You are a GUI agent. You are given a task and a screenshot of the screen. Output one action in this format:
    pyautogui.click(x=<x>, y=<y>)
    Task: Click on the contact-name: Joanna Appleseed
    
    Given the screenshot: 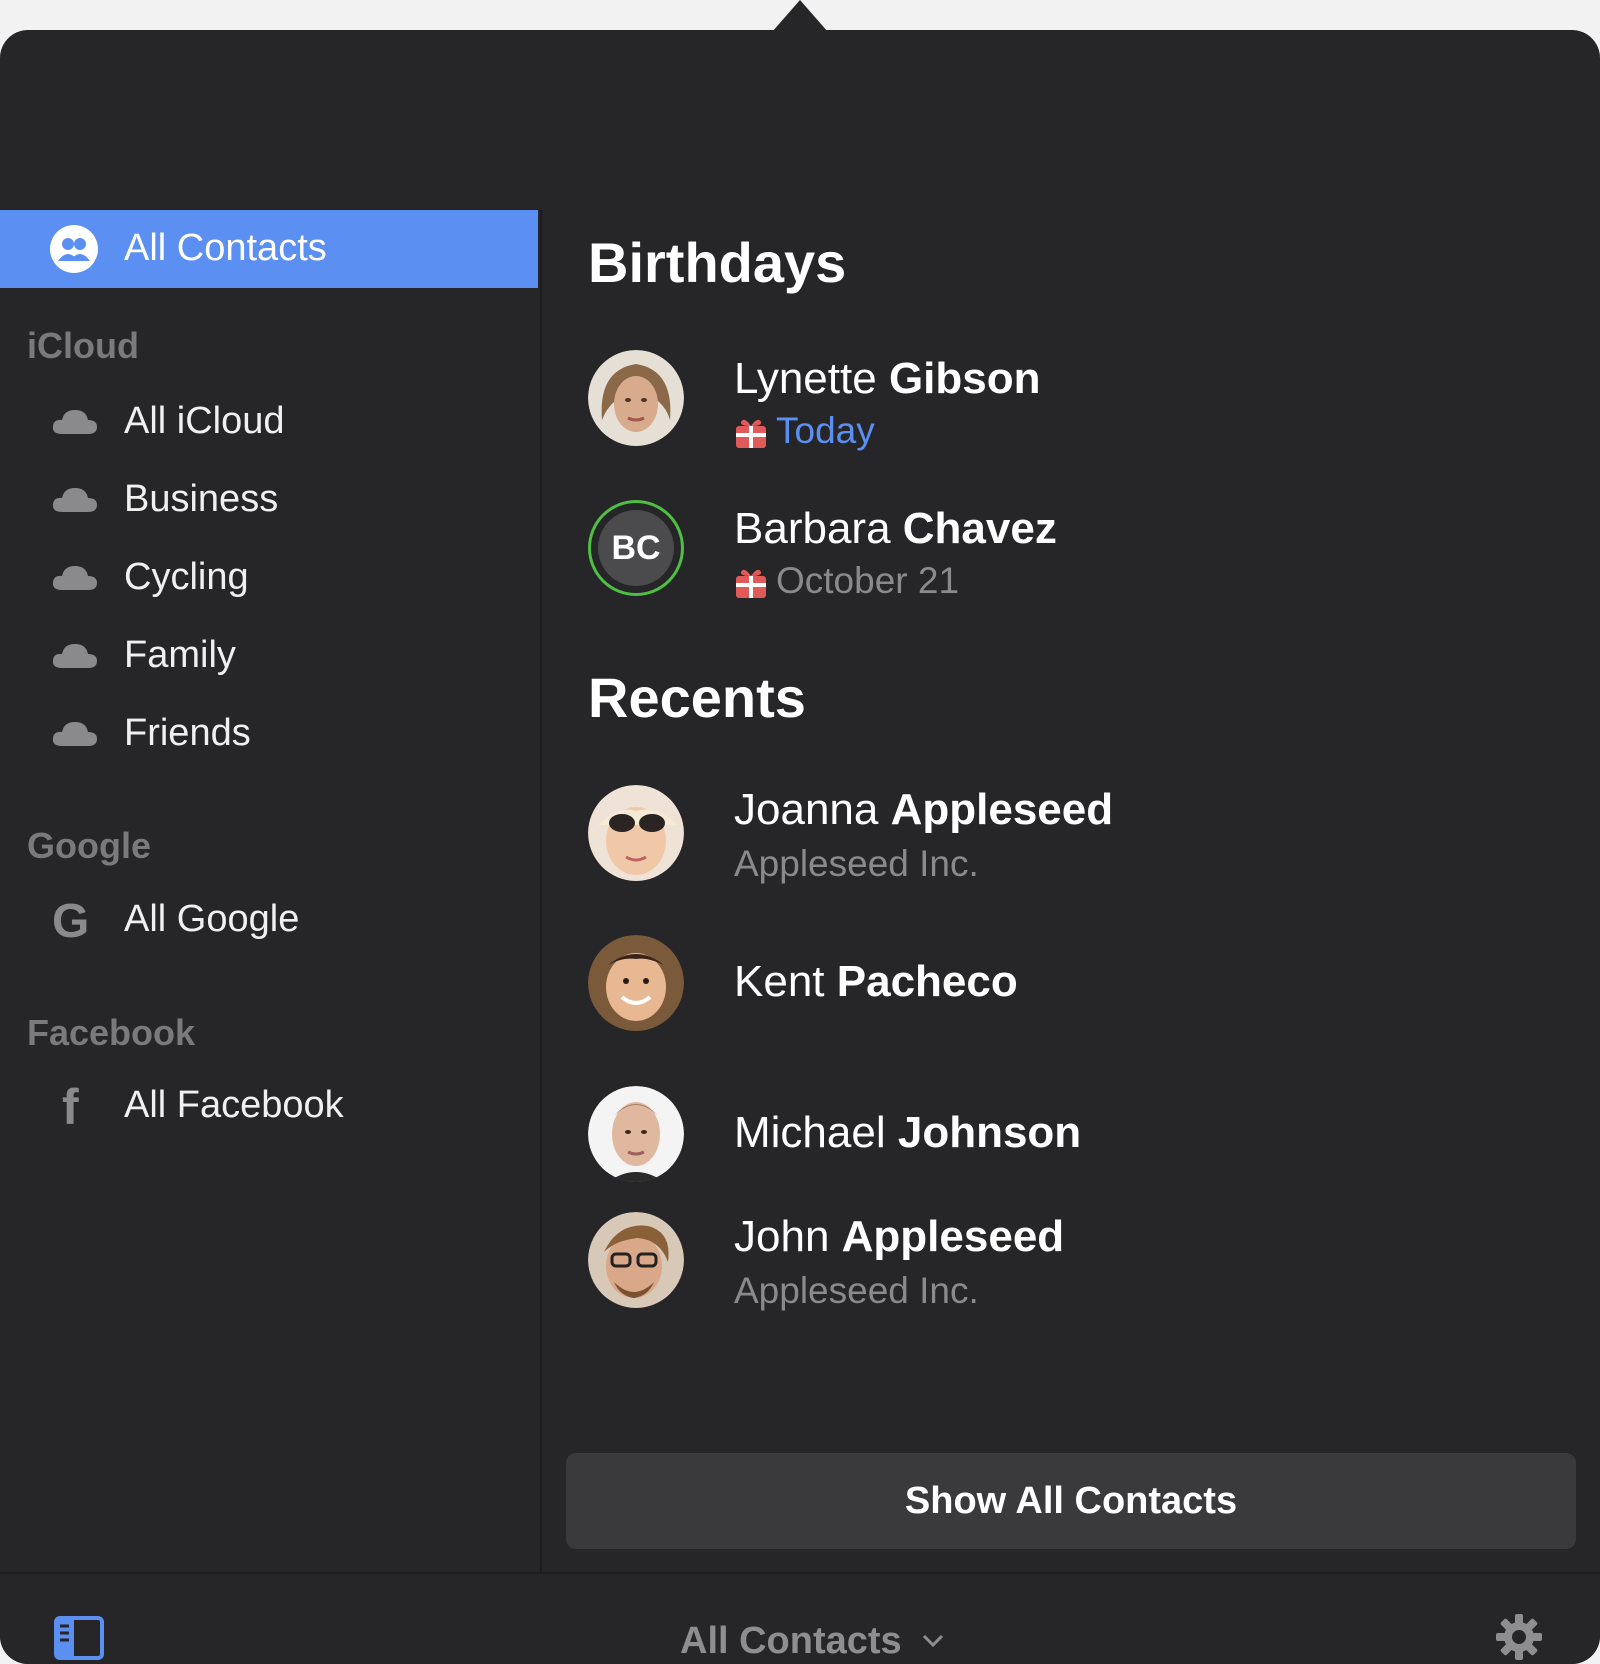 What is the action you would take?
    pyautogui.click(x=923, y=810)
    